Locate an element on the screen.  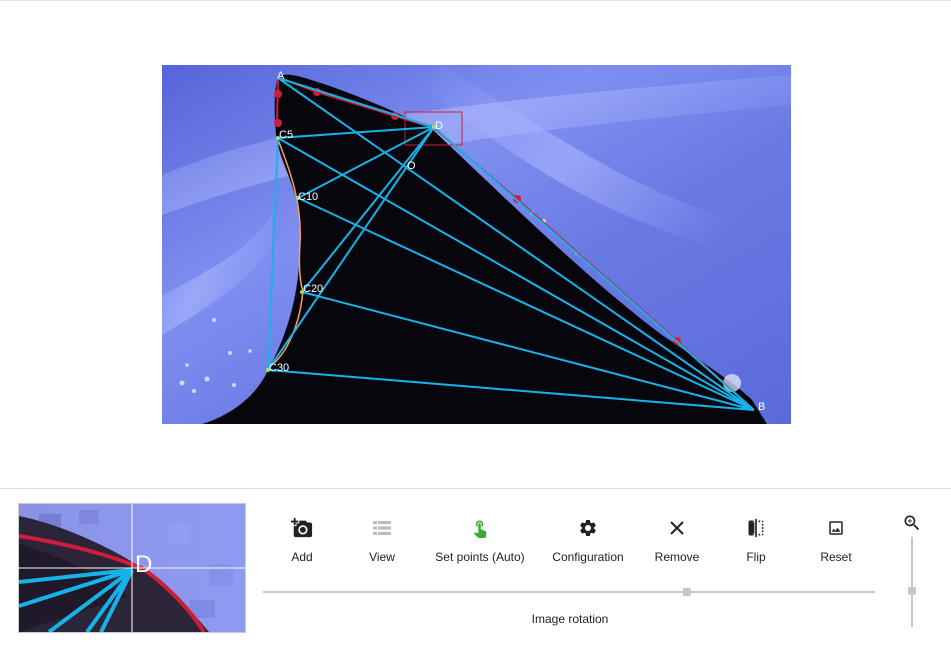
point-label-d: D is located at coordinates (439, 126).